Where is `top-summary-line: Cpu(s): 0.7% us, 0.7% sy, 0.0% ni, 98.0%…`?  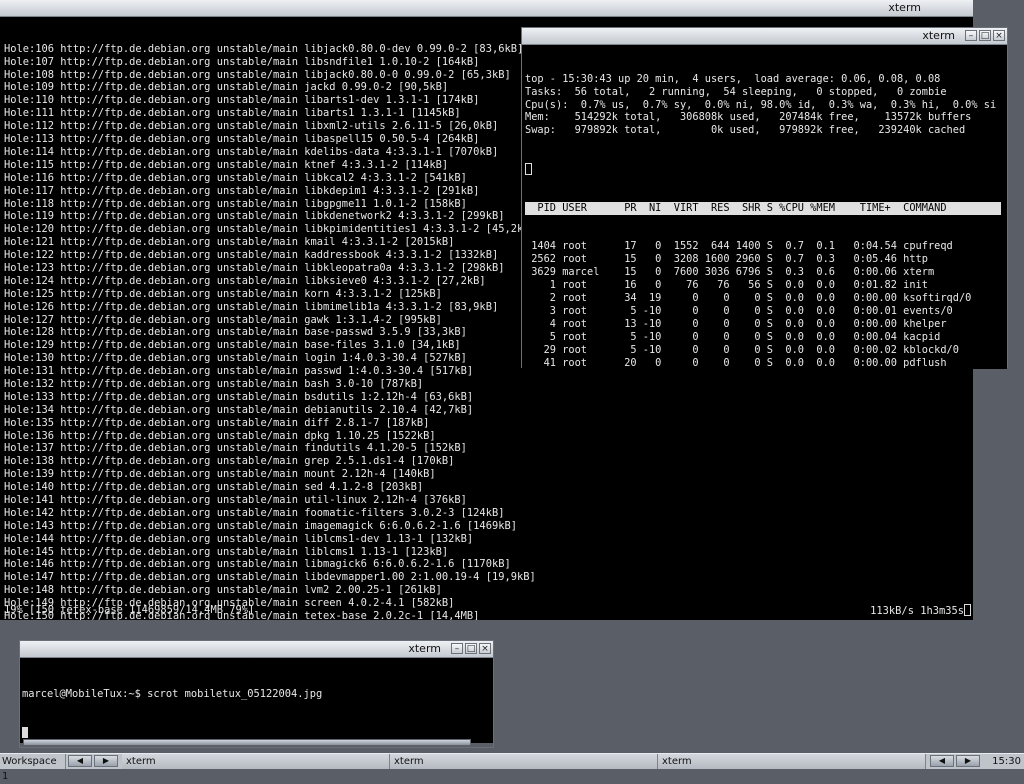
top-summary-line: Cpu(s): 0.7% us, 0.7% sy, 0.0% ni, 98.0%… is located at coordinates (761, 104).